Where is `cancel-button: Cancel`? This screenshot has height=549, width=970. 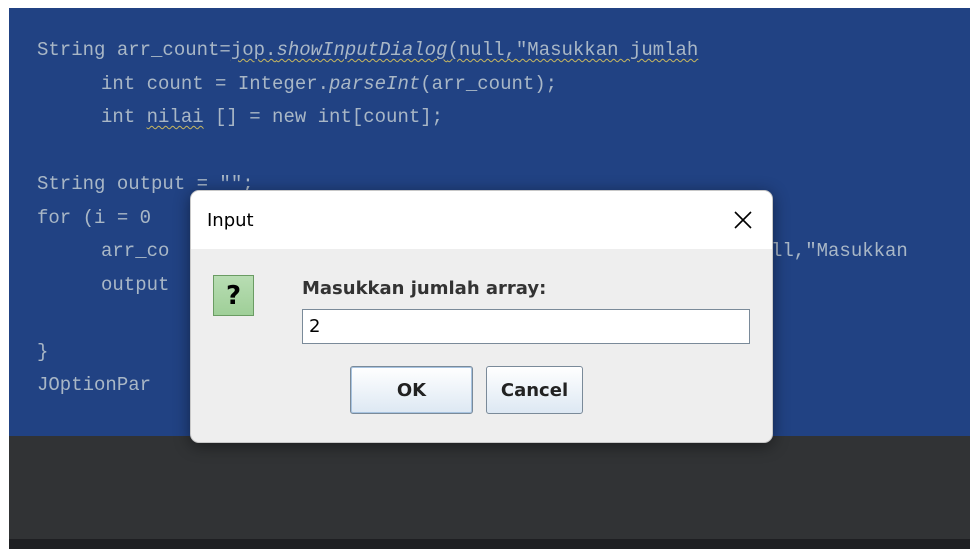
cancel-button: Cancel is located at coordinates (534, 390).